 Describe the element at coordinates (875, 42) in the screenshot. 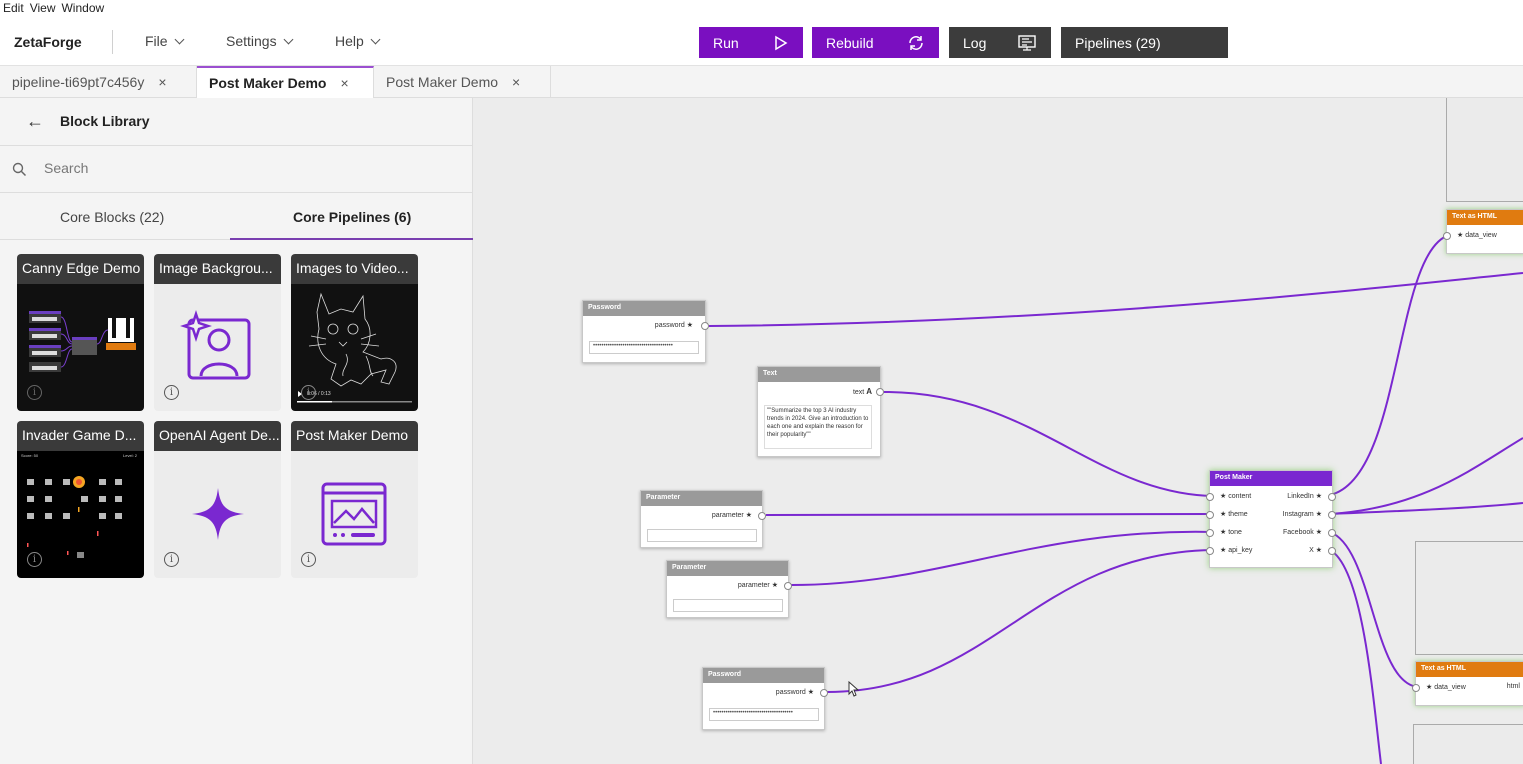

I see `rebuild-button: Rebuild` at that location.